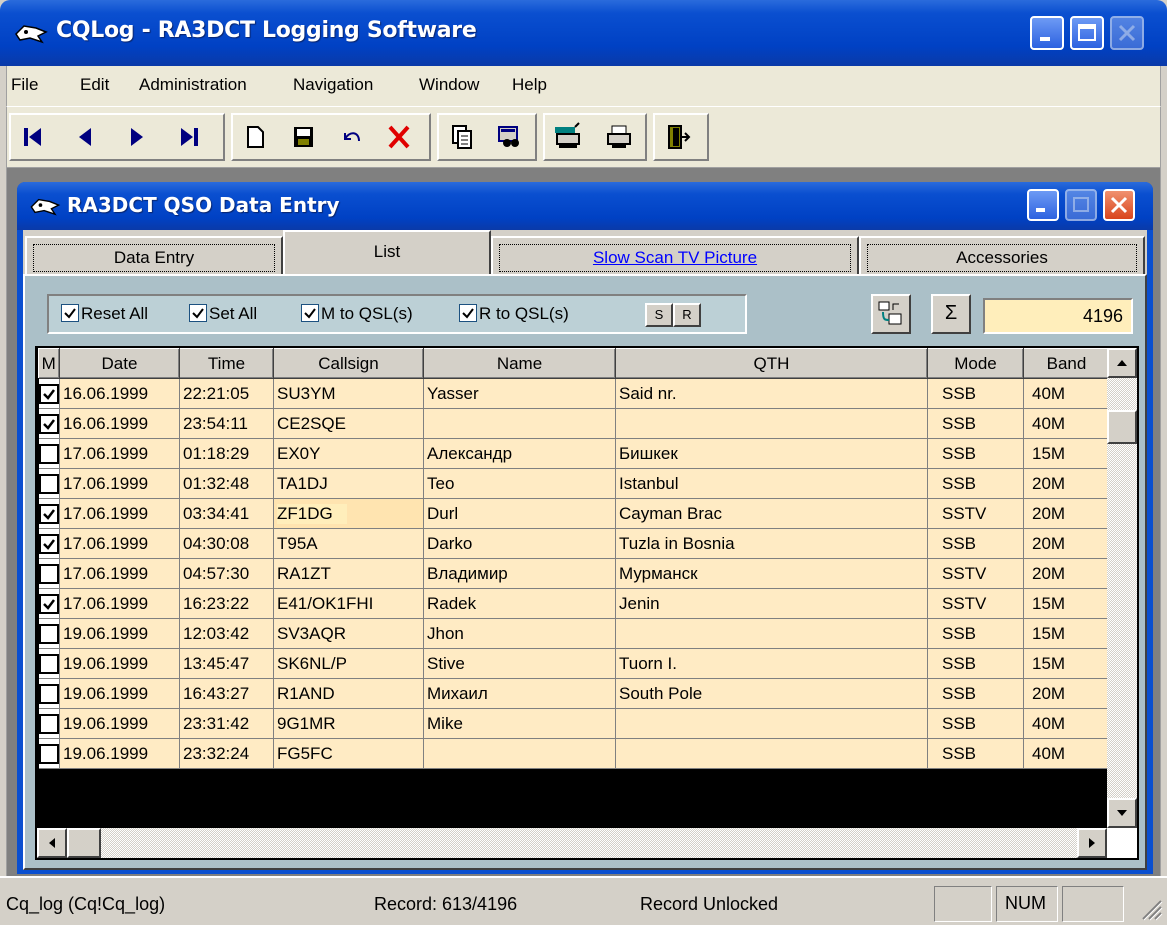 This screenshot has width=1167, height=925. Describe the element at coordinates (226, 633) in the screenshot. I see `cell-time: 12:03:42` at that location.